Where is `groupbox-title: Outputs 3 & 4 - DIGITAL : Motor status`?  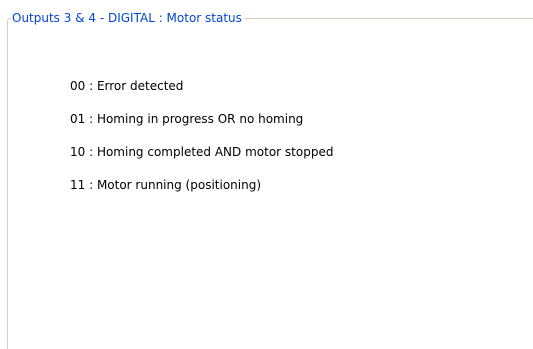
groupbox-title: Outputs 3 & 4 - DIGITAL : Motor status is located at coordinates (127, 18).